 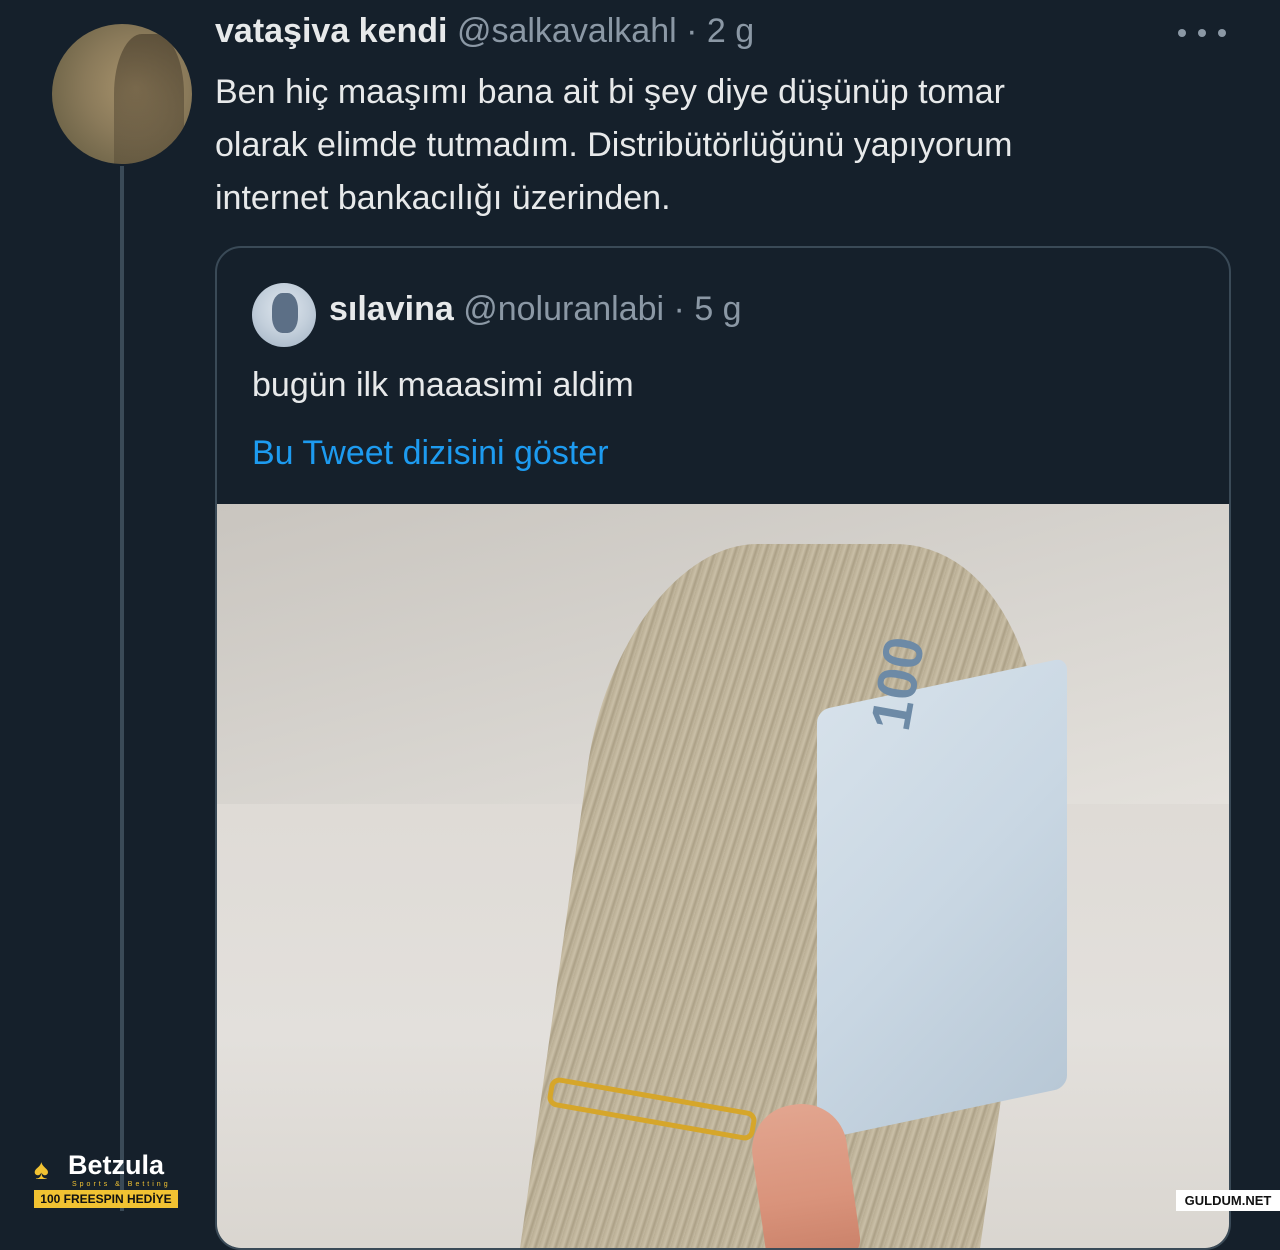 What do you see at coordinates (41, 1169) in the screenshot?
I see `spade-icon: ♠` at bounding box center [41, 1169].